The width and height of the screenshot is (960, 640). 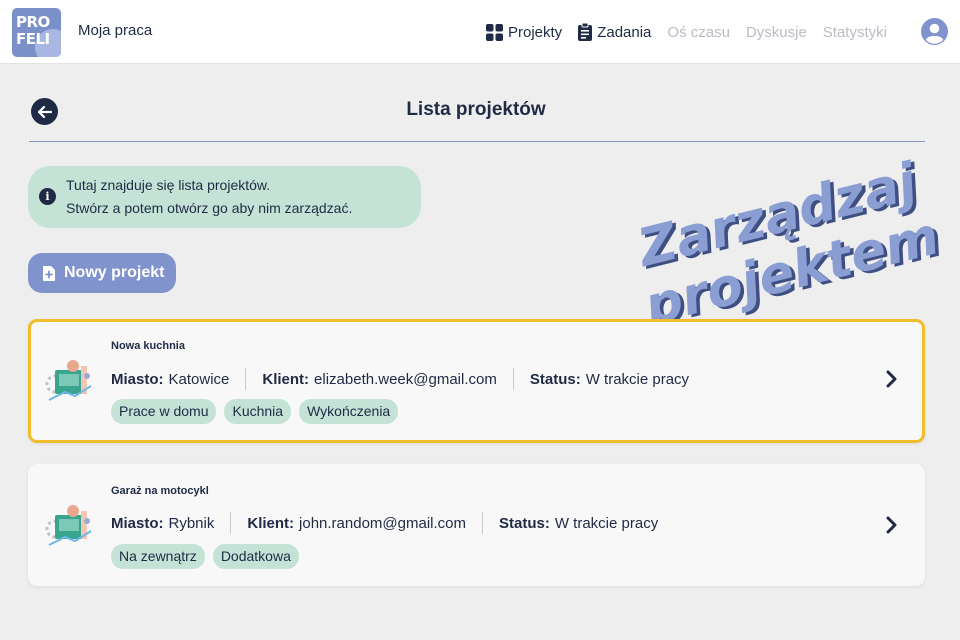 I want to click on client-value: john.random@gmail.com, so click(x=382, y=523).